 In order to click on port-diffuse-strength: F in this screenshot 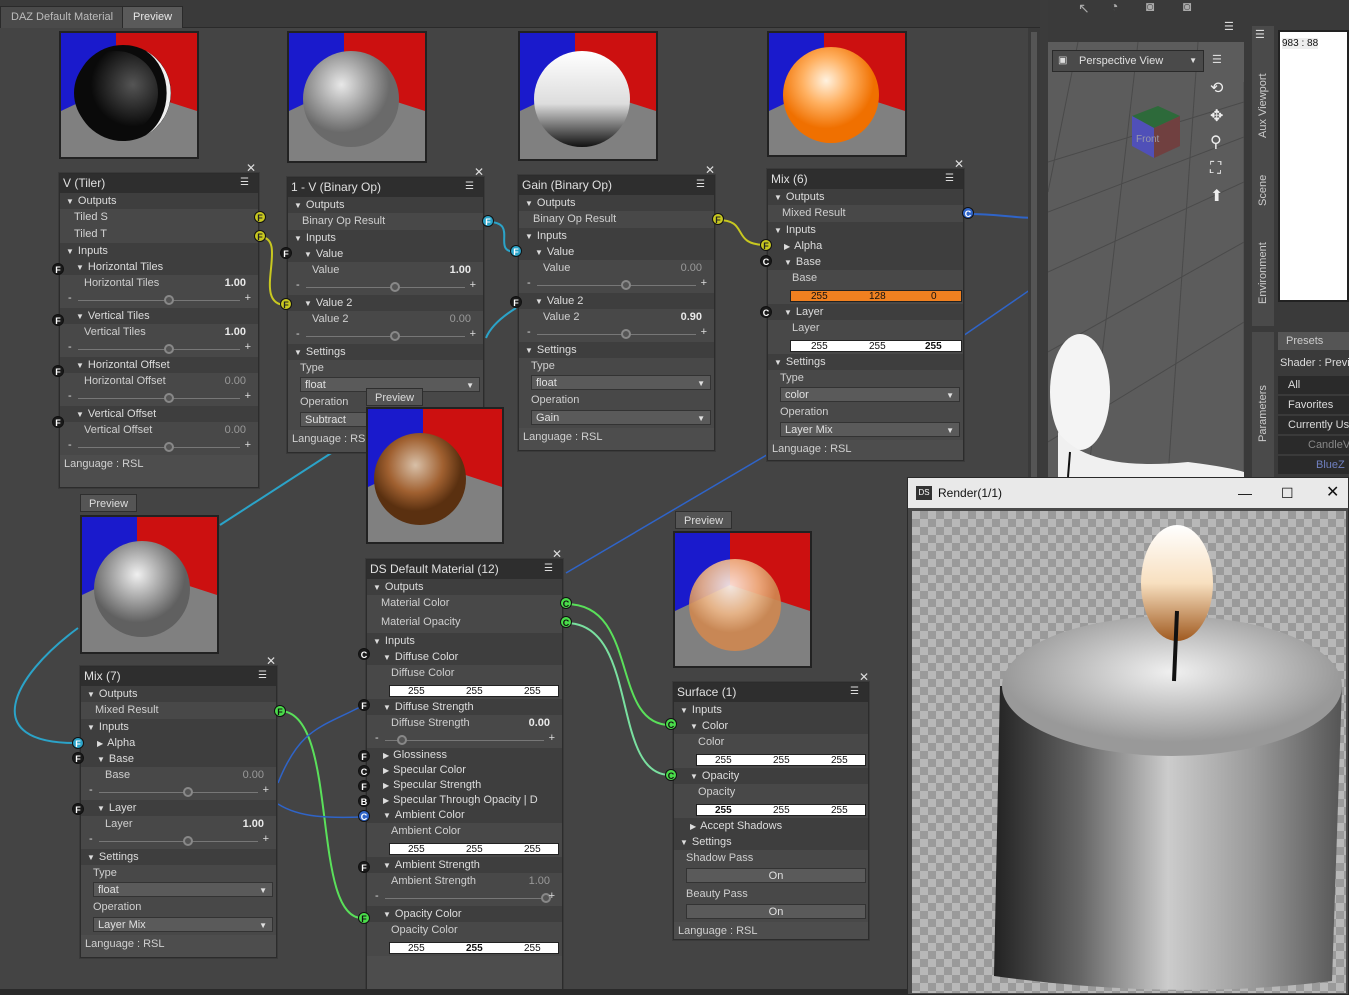, I will do `click(364, 705)`.